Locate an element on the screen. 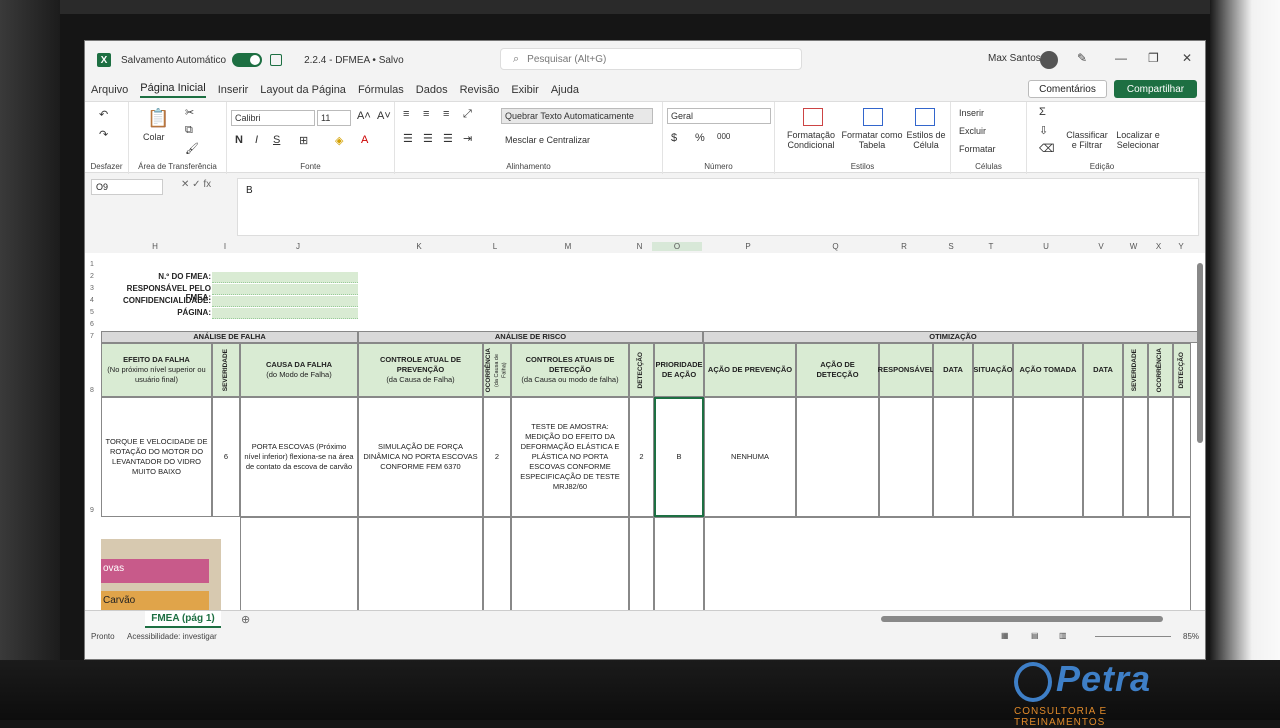  col-v: V is located at coordinates (1101, 246).